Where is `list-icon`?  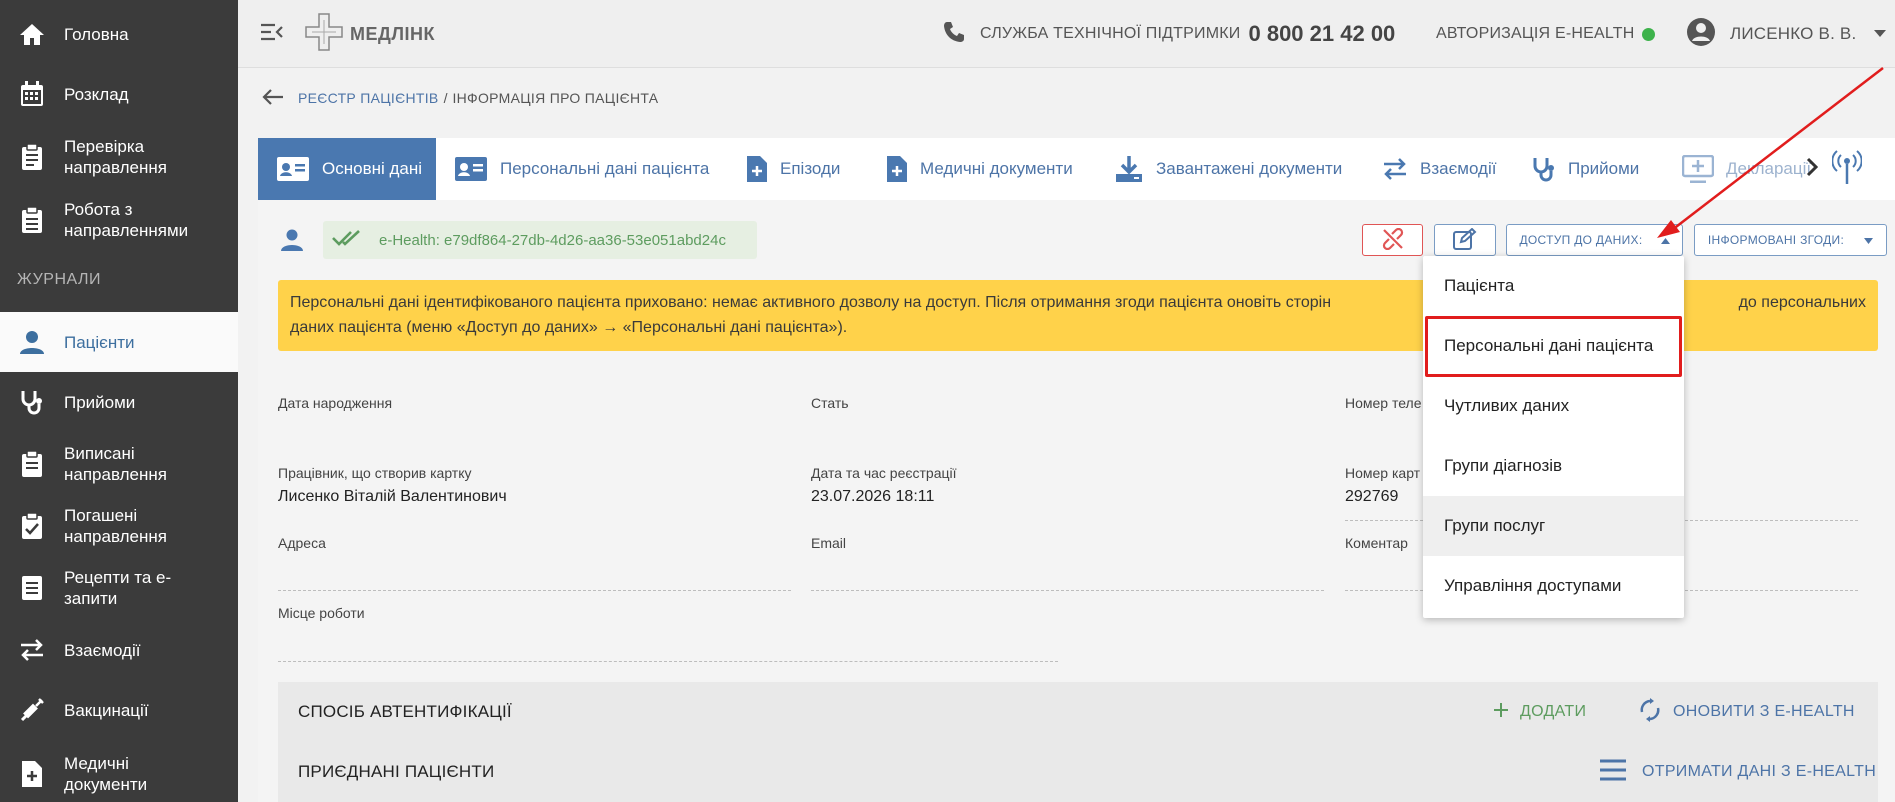
list-icon is located at coordinates (32, 588).